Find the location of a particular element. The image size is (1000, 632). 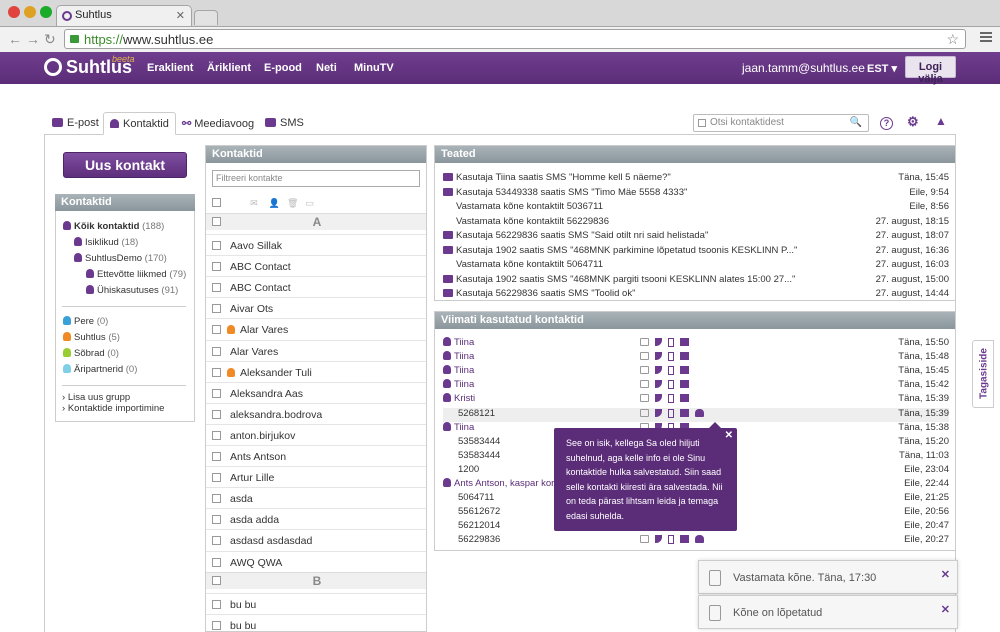

gear-icon: ⚙ is located at coordinates (913, 122).